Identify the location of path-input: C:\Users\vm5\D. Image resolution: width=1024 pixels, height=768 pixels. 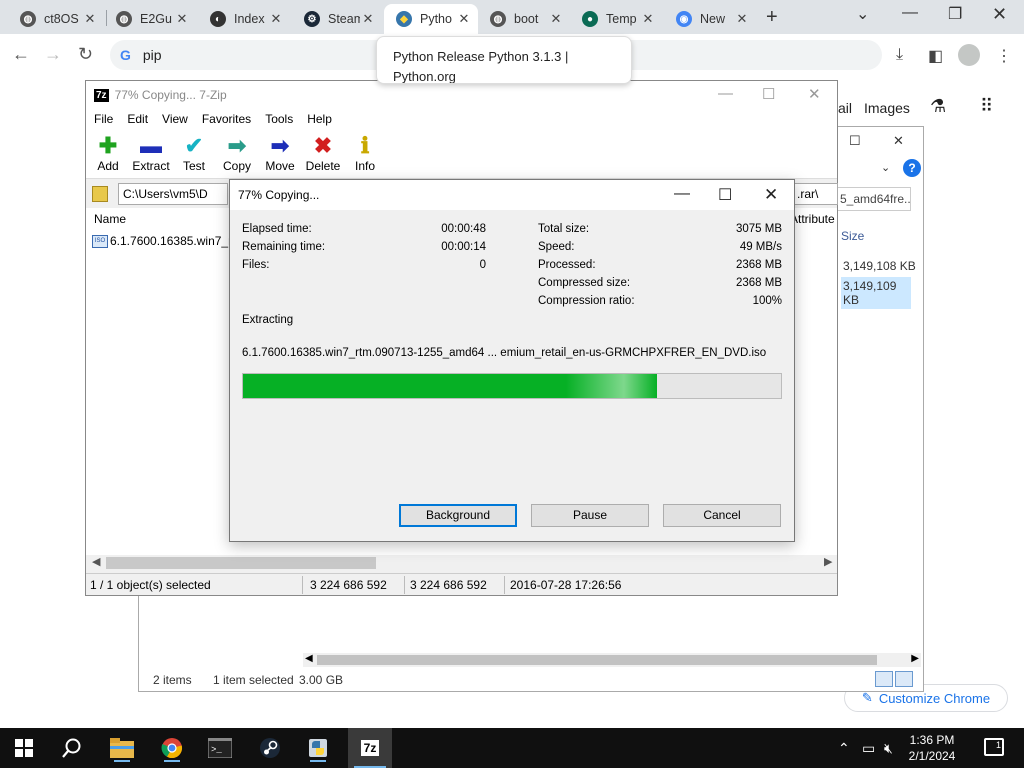
(173, 194).